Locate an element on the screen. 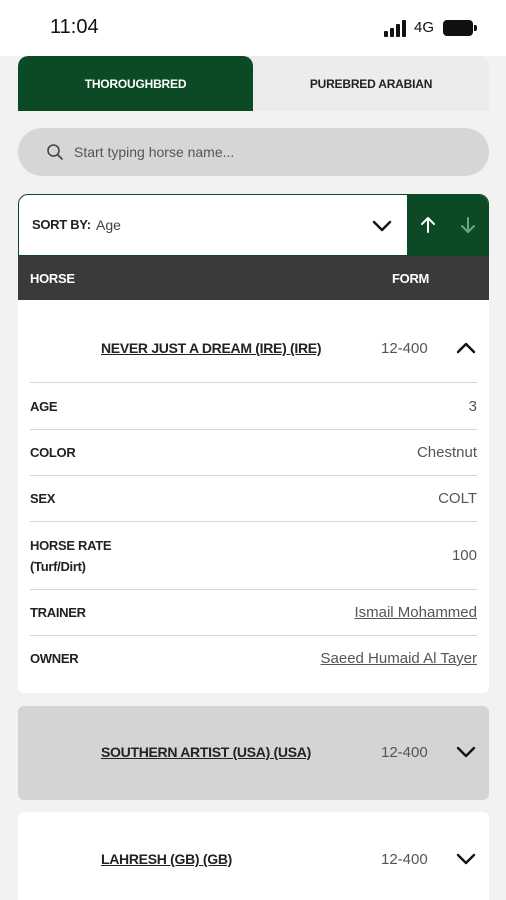 The height and width of the screenshot is (900, 506). arrow-up-icon is located at coordinates (428, 225).